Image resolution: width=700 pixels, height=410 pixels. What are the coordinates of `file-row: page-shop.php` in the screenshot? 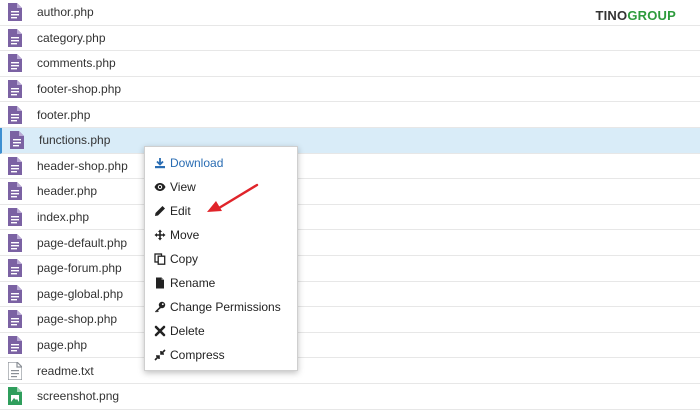 It's located at (350, 320).